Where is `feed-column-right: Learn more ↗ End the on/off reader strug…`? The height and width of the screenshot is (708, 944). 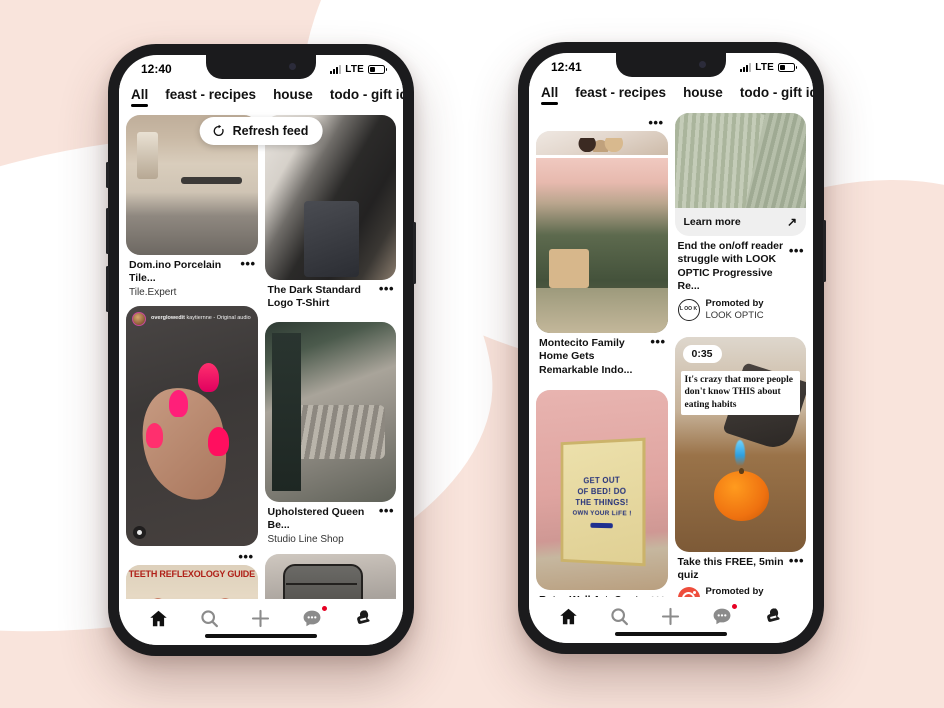
feed-column-right: Learn more ↗ End the on/off reader strug… is located at coordinates (740, 355).